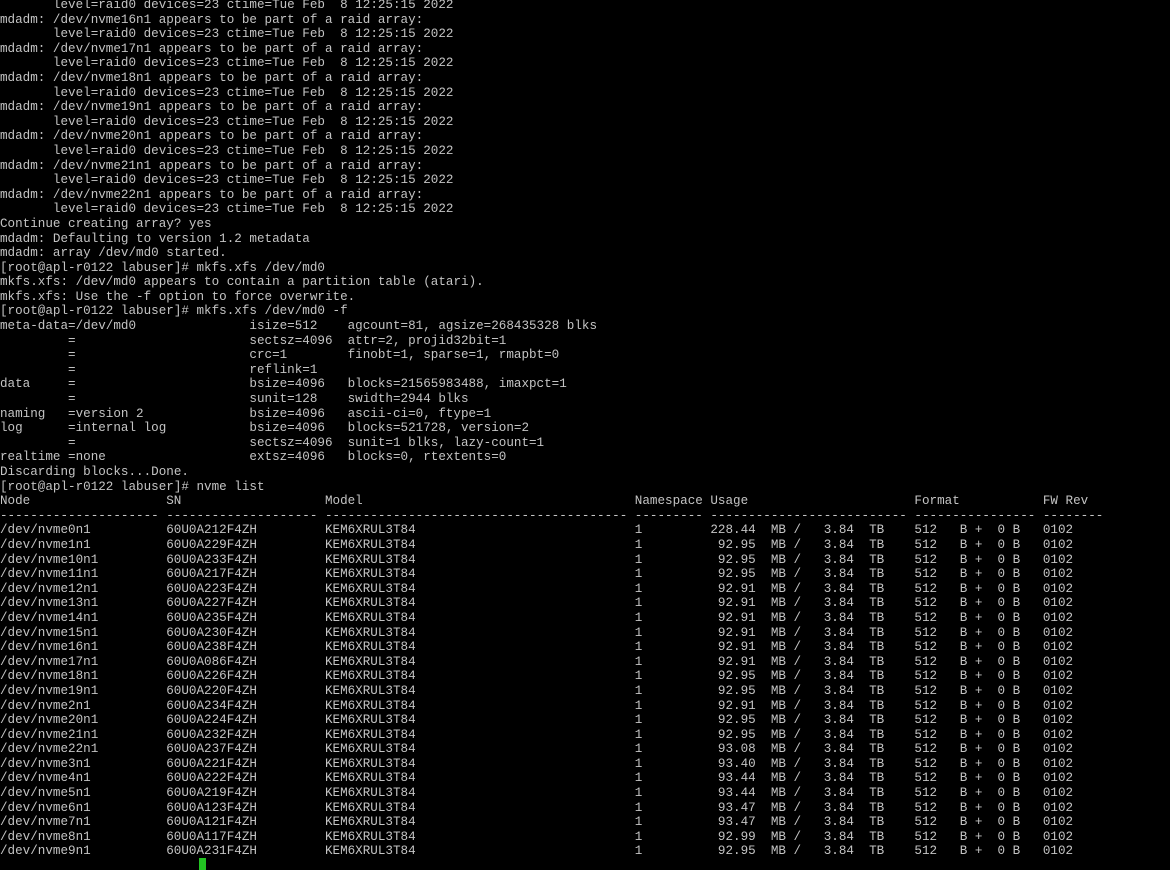 This screenshot has height=870, width=1170. What do you see at coordinates (49, 617) in the screenshot?
I see `cell-node: /dev/nvme14n1` at bounding box center [49, 617].